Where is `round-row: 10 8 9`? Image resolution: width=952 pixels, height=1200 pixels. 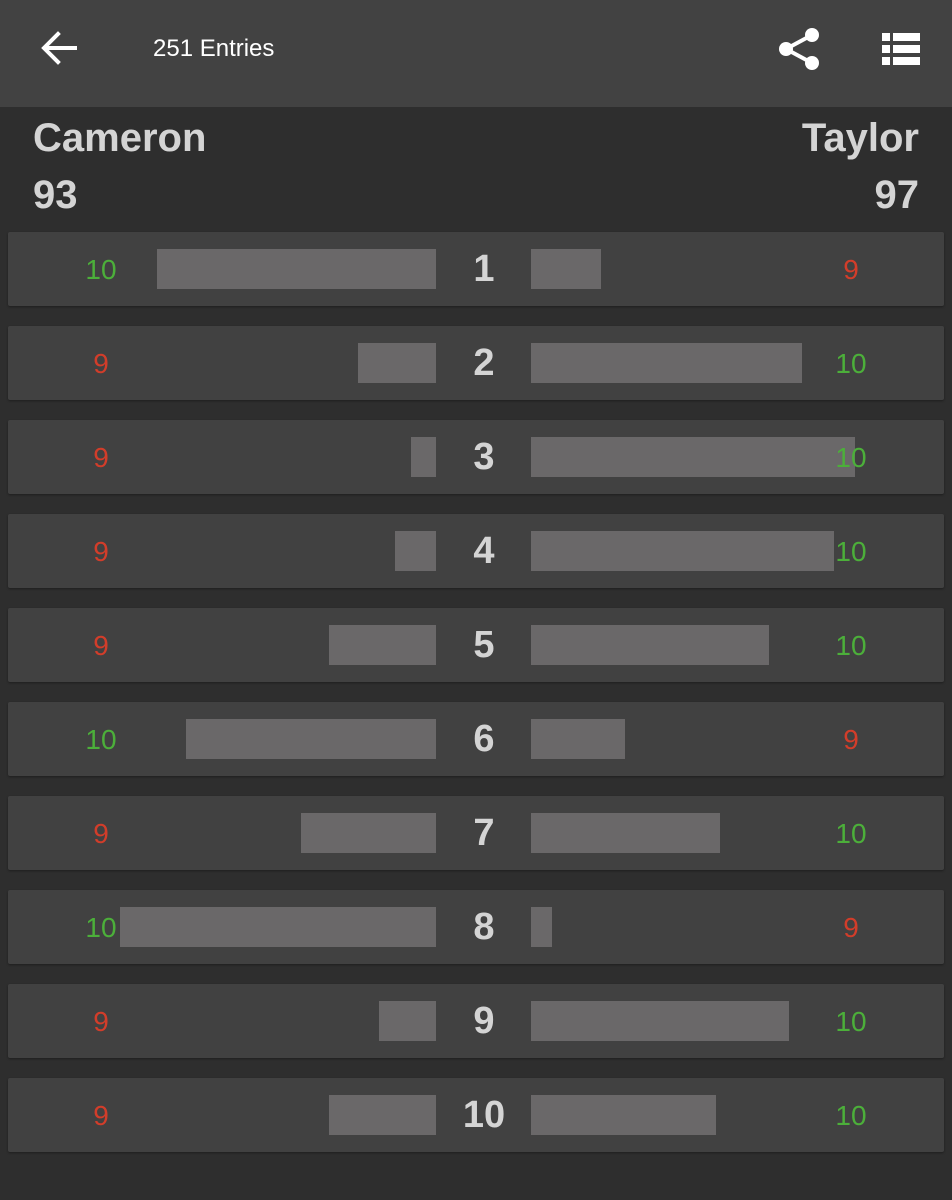 round-row: 10 8 9 is located at coordinates (476, 927).